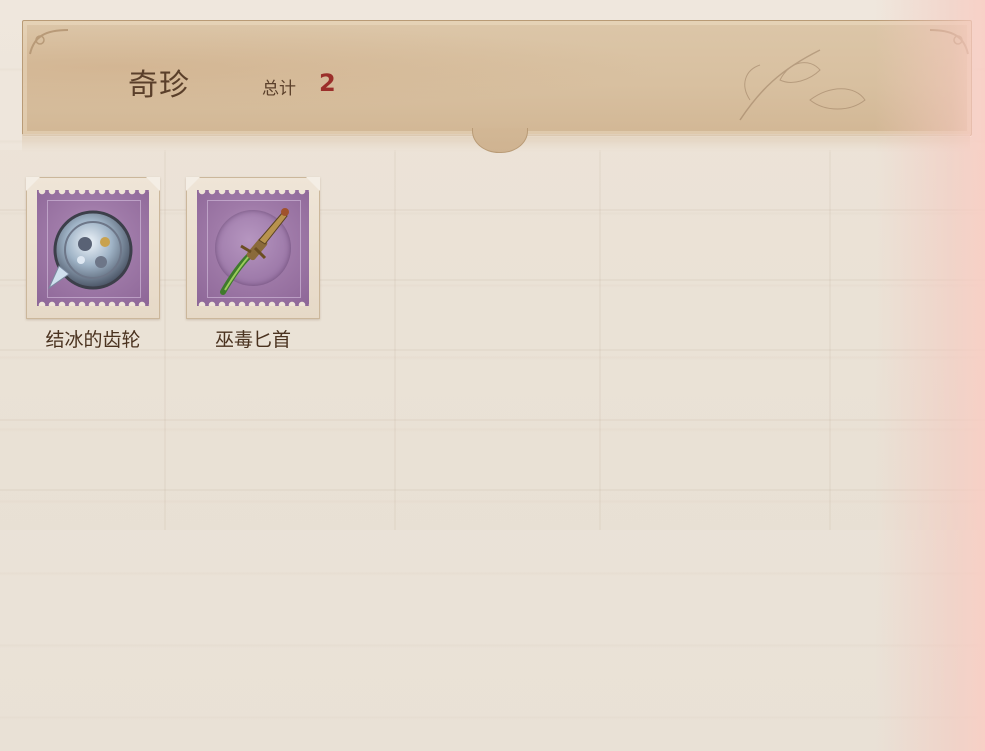 The image size is (985, 751). I want to click on total-count: 2, so click(327, 83).